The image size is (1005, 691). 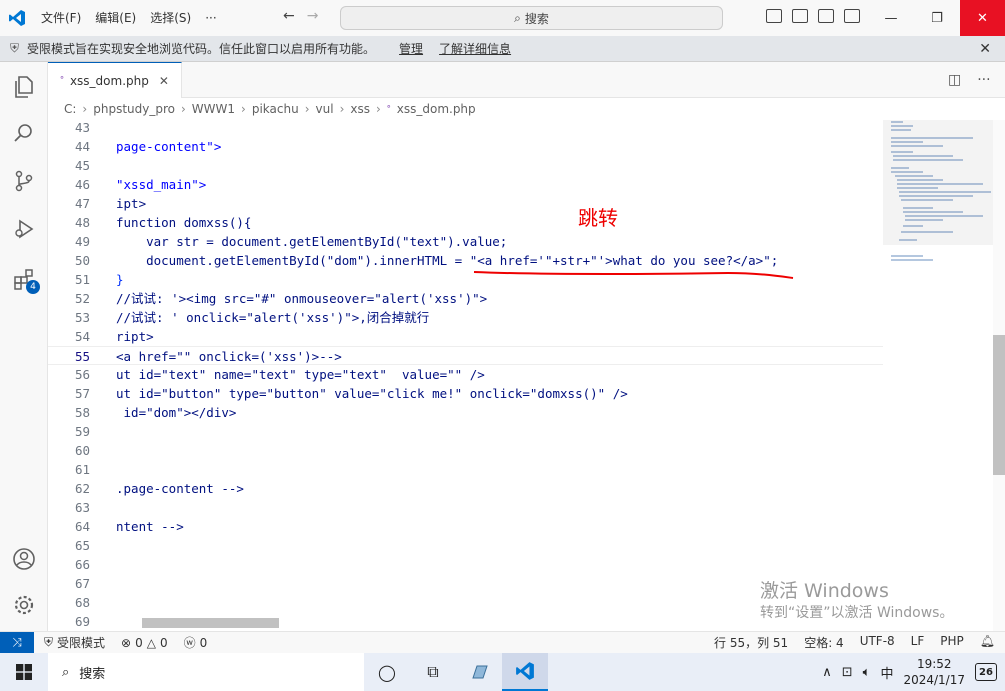 What do you see at coordinates (196, 642) in the screenshot?
I see `ports-status: ⓦ 0` at bounding box center [196, 642].